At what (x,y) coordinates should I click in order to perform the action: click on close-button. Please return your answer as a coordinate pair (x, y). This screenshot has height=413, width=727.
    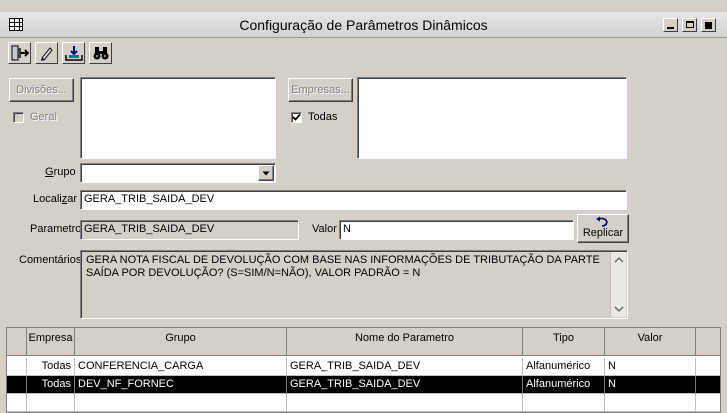
    Looking at the image, I should click on (708, 25).